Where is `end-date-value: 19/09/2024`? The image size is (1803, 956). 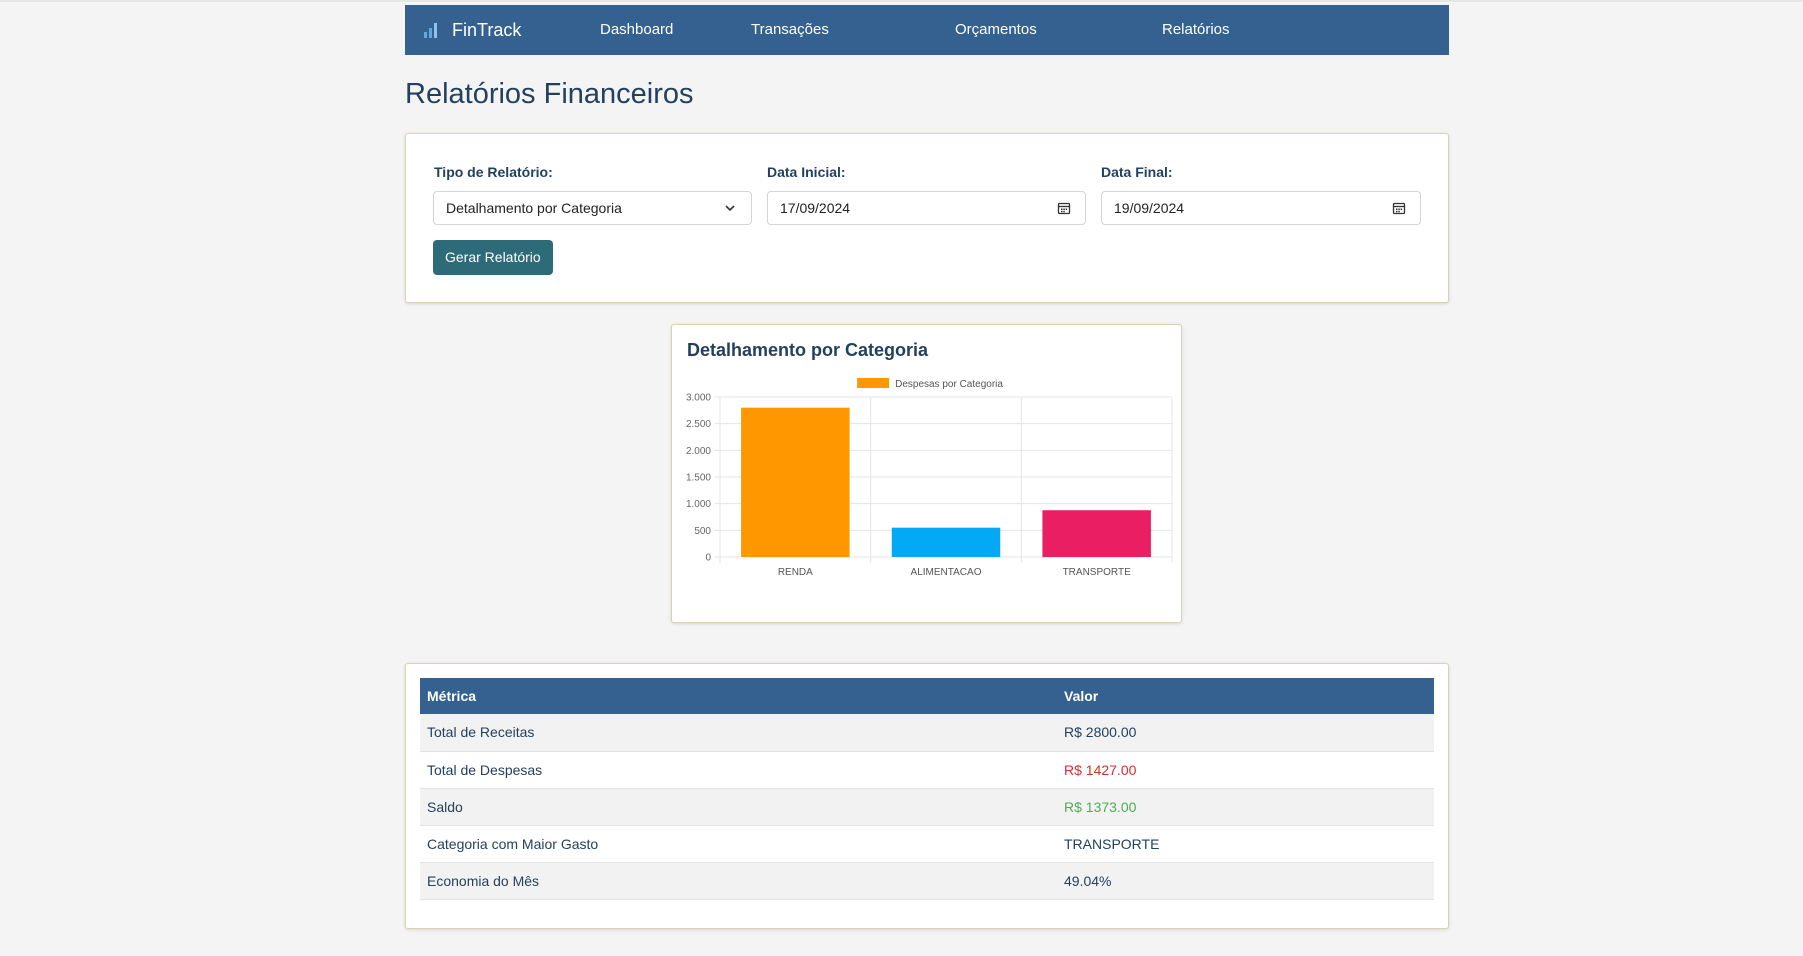 end-date-value: 19/09/2024 is located at coordinates (1149, 208).